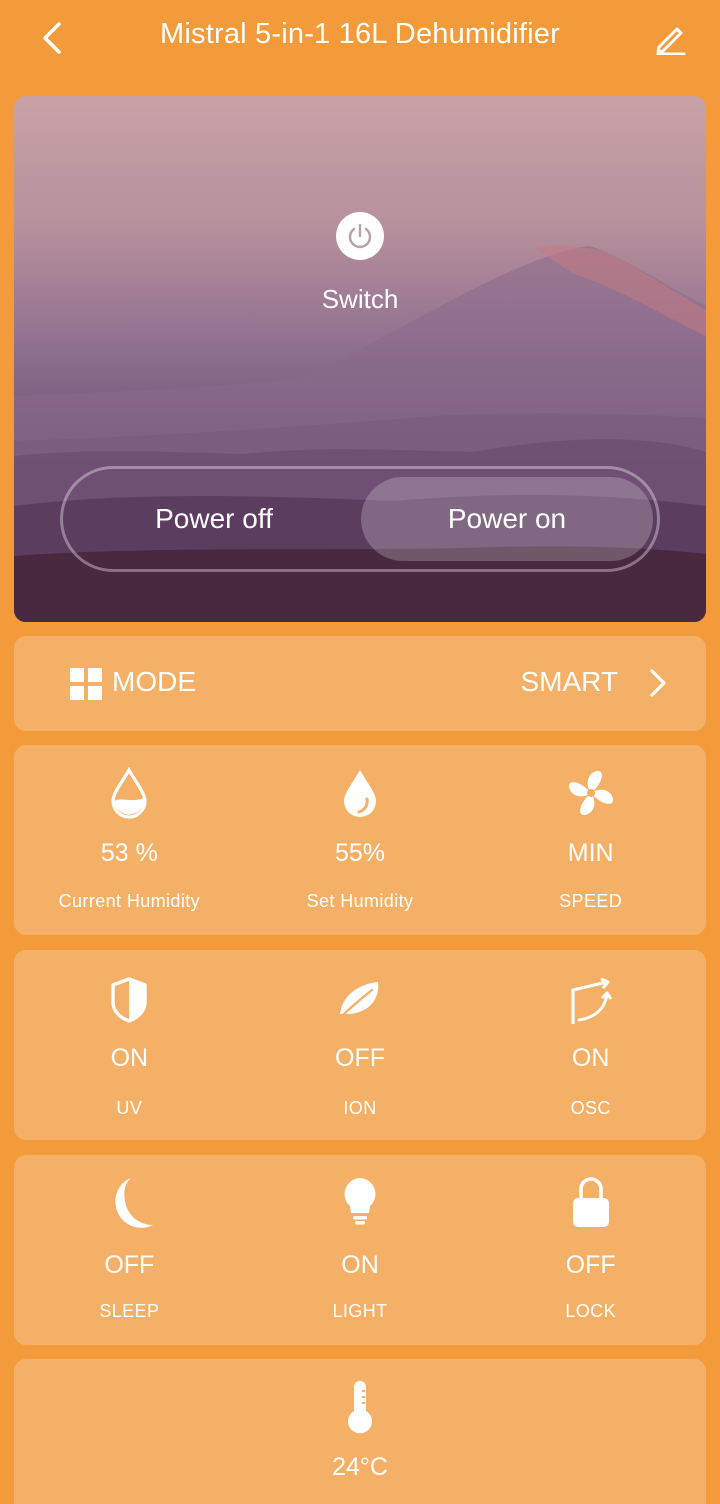 The height and width of the screenshot is (1504, 720). I want to click on osc-tile: ON OSC, so click(590, 1045).